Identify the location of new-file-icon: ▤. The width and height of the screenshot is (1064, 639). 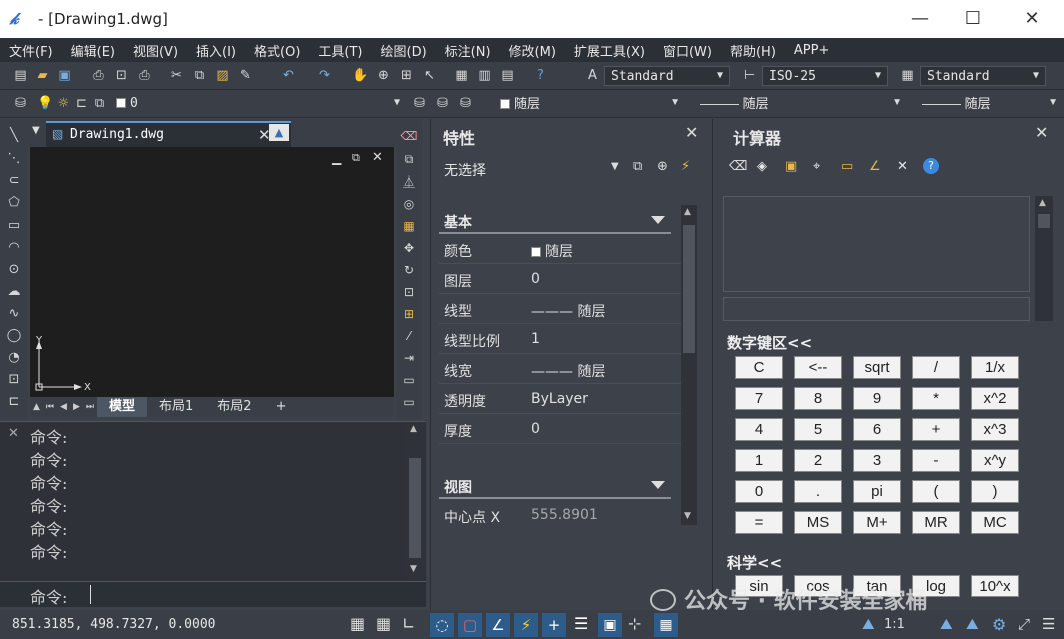
(20, 75).